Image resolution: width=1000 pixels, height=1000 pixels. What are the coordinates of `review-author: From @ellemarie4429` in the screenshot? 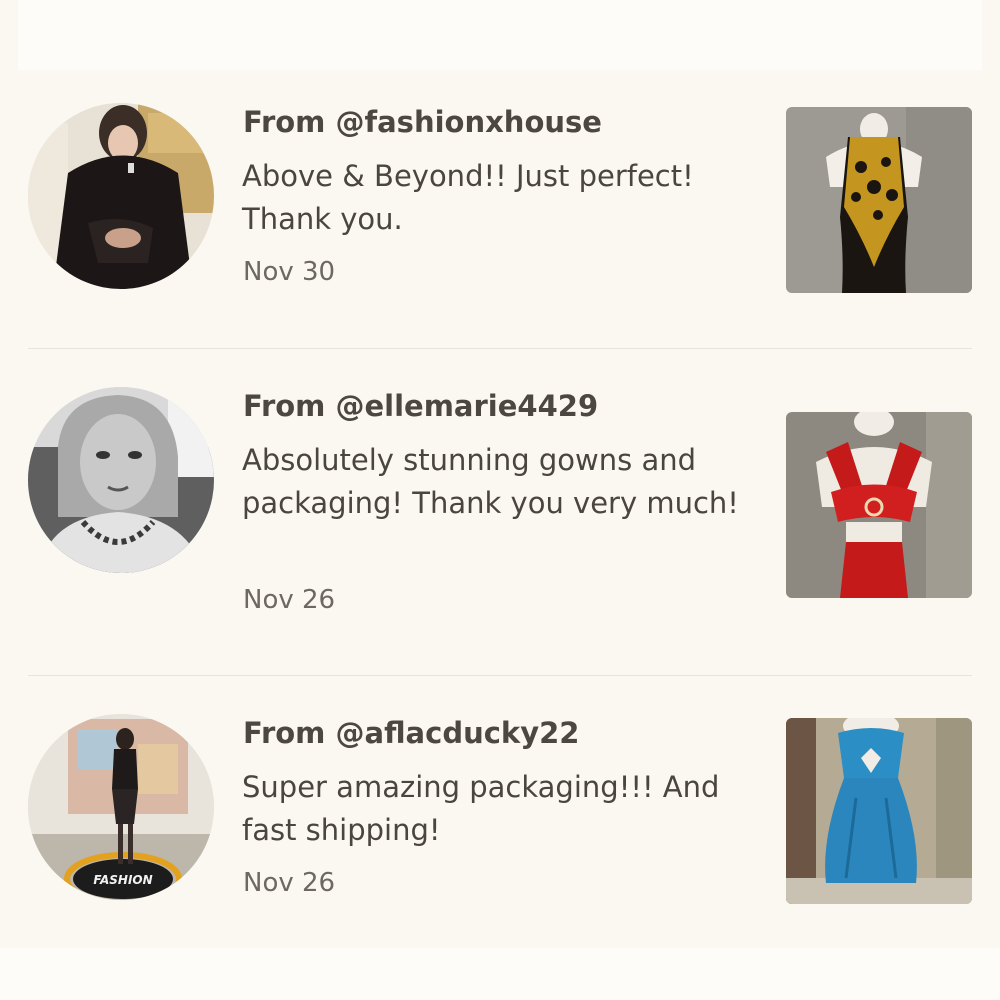 It's located at (420, 406).